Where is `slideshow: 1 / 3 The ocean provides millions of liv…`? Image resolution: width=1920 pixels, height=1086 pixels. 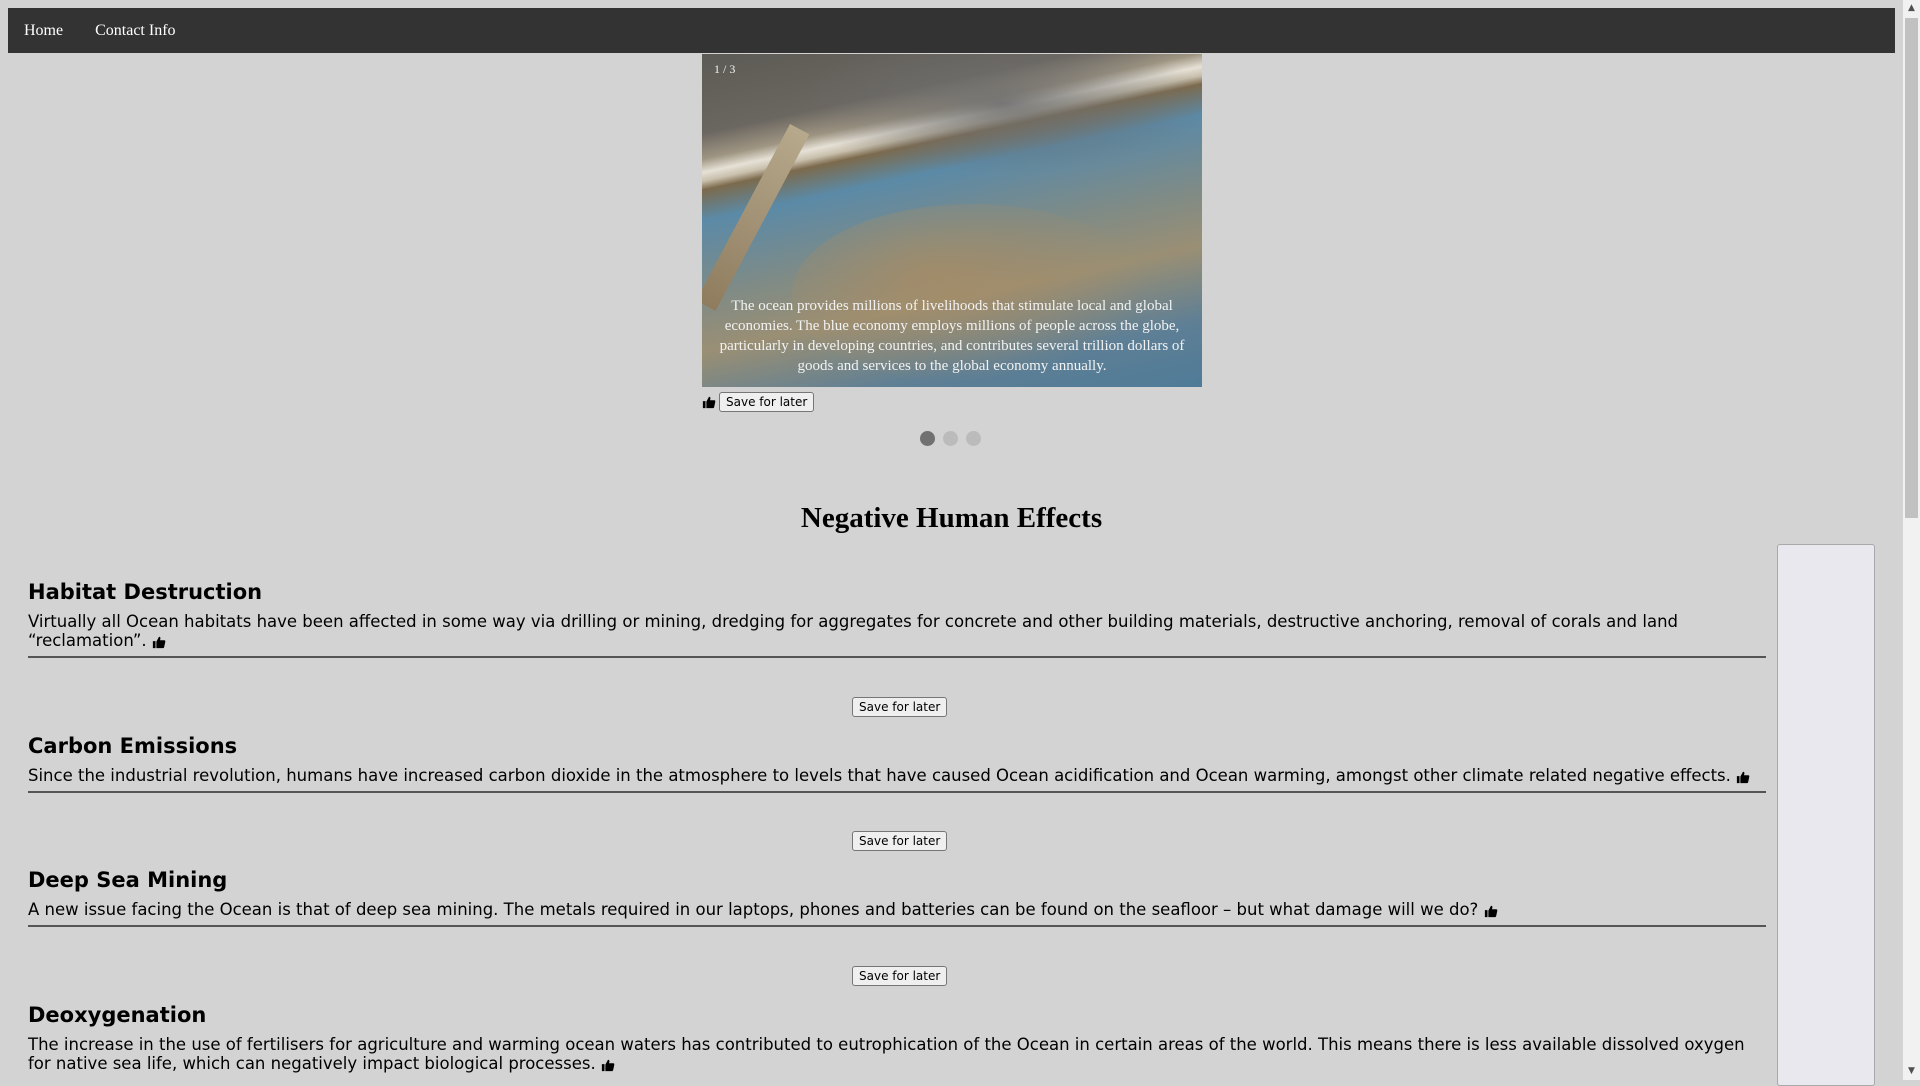
slideshow: 1 / 3 The ocean provides millions of liv… is located at coordinates (952, 220).